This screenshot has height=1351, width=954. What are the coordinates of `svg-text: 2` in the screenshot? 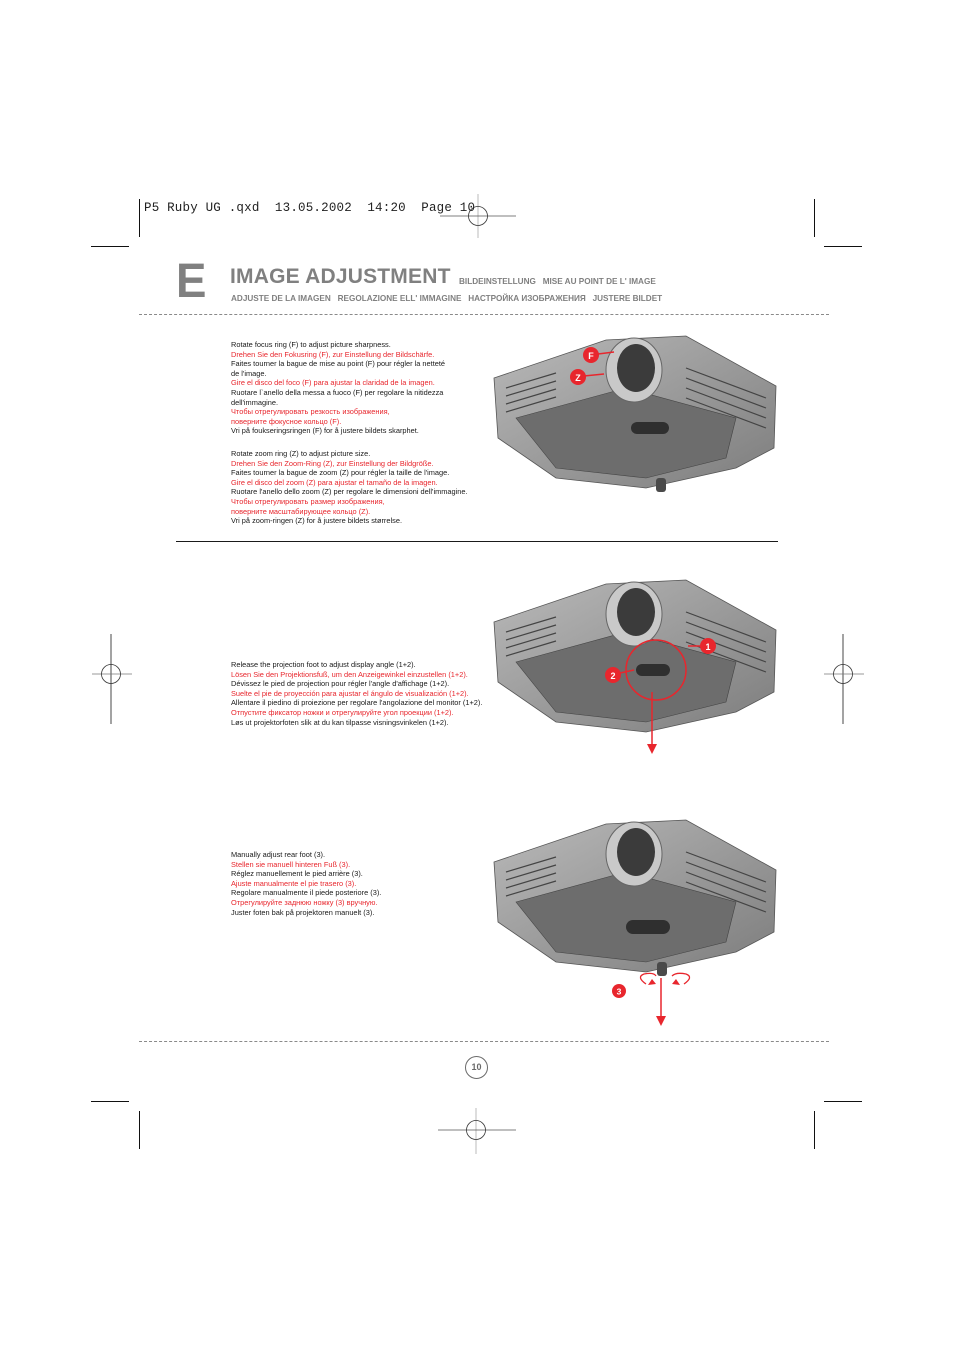 It's located at (612, 676).